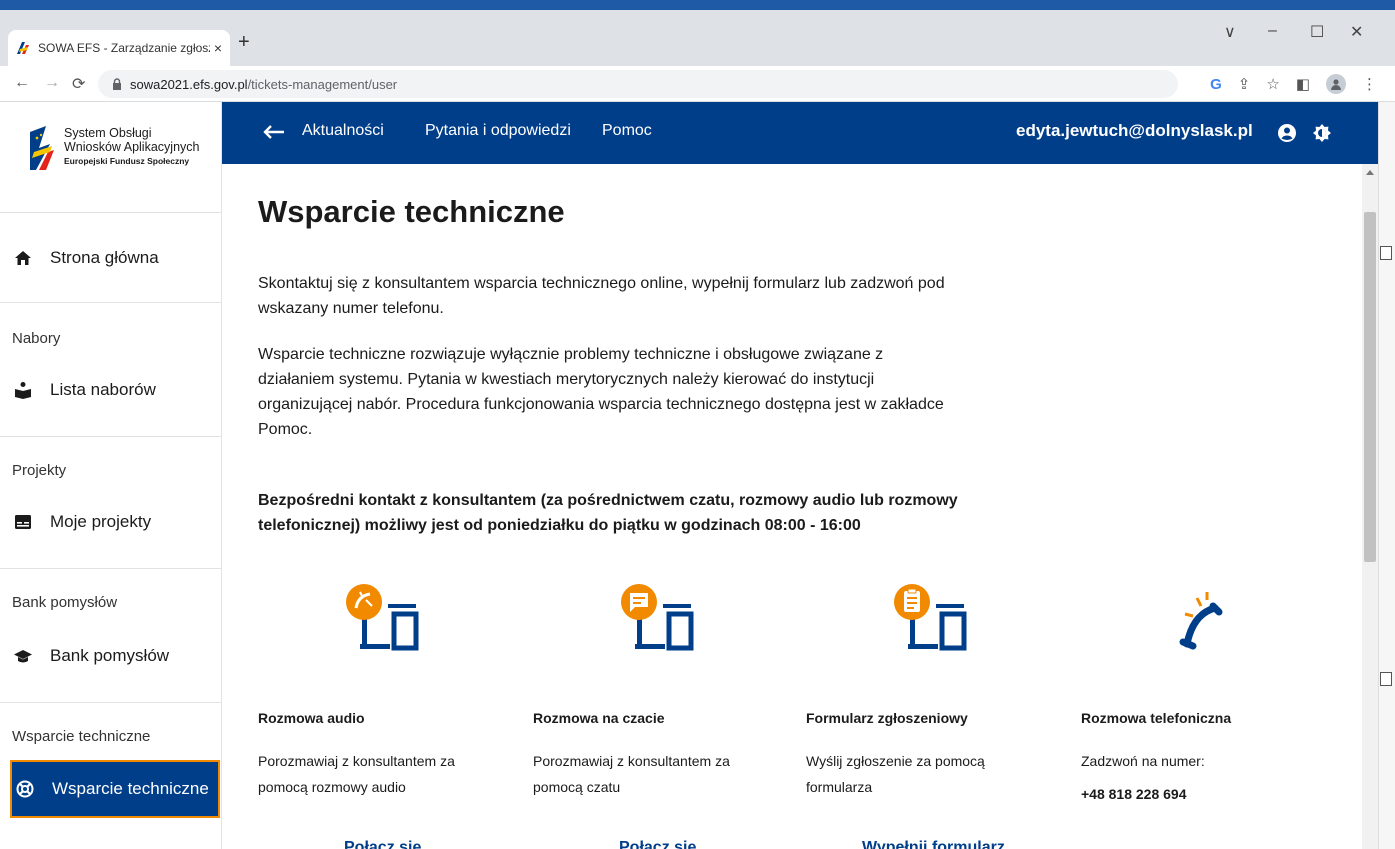 This screenshot has height=849, width=1395. I want to click on page-scrollbar, so click(1370, 506).